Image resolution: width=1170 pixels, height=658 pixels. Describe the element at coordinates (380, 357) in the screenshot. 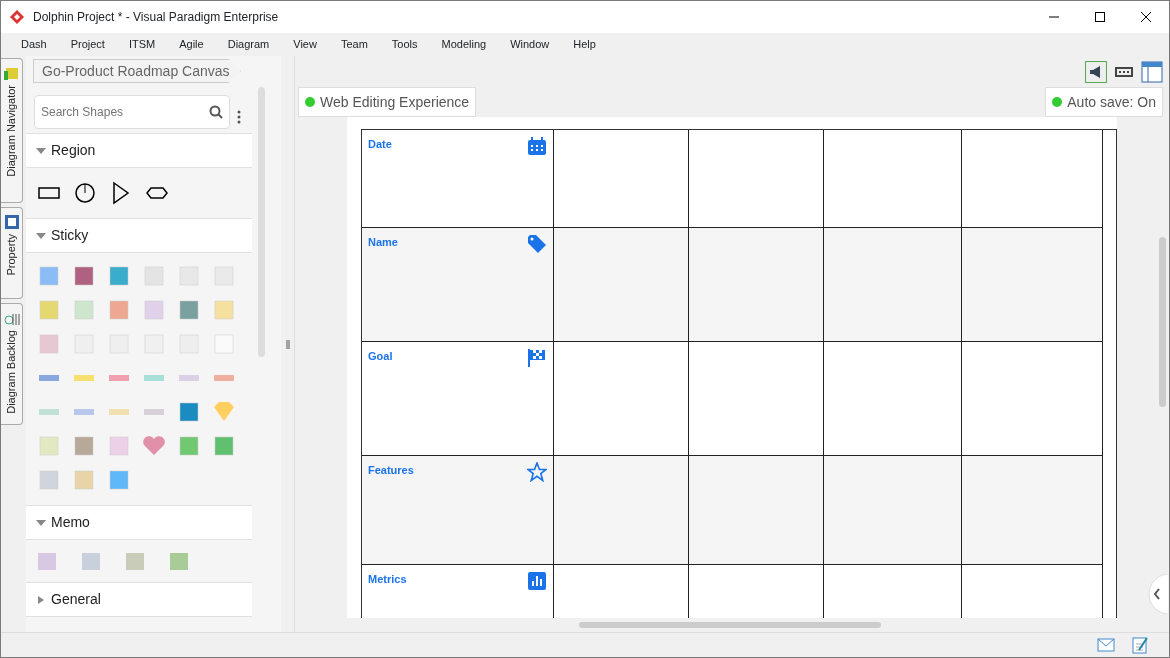

I see `row-label: Goal` at that location.